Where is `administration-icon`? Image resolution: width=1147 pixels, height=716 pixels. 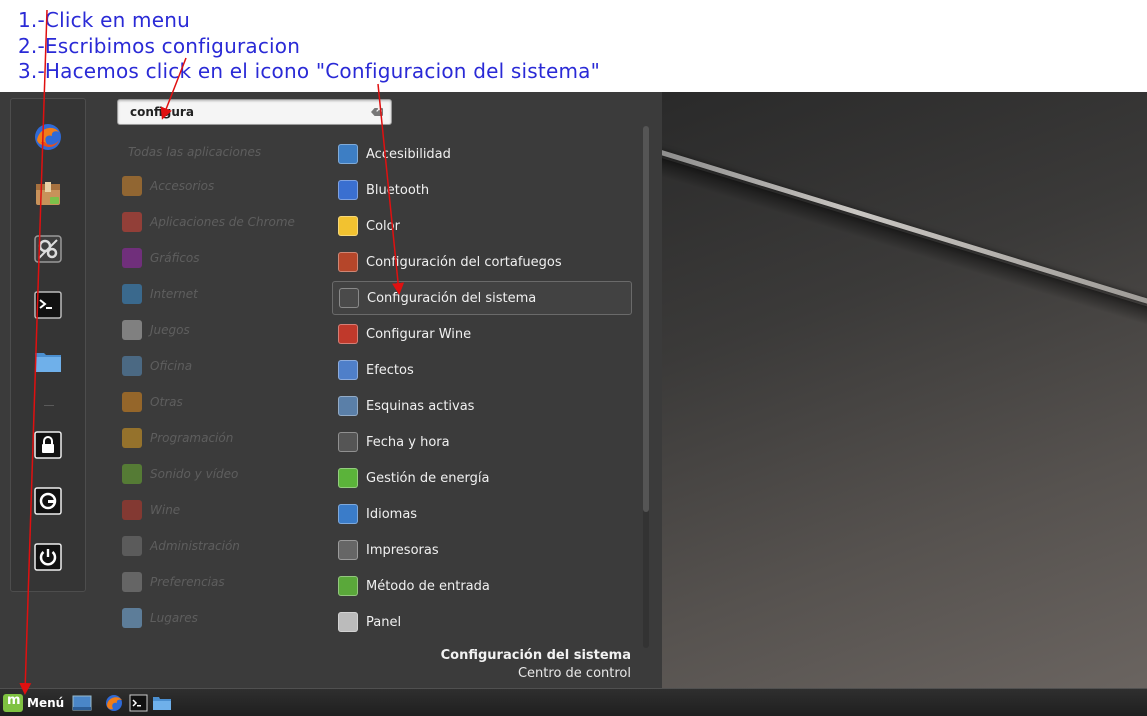 administration-icon is located at coordinates (132, 546).